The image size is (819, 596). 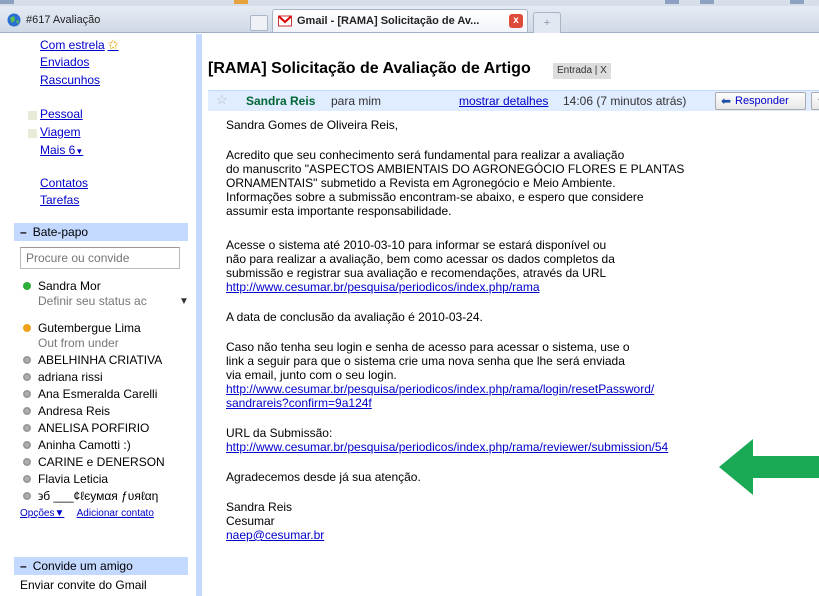 I want to click on invite-text: Enviar convite do Gmail, so click(x=83, y=585).